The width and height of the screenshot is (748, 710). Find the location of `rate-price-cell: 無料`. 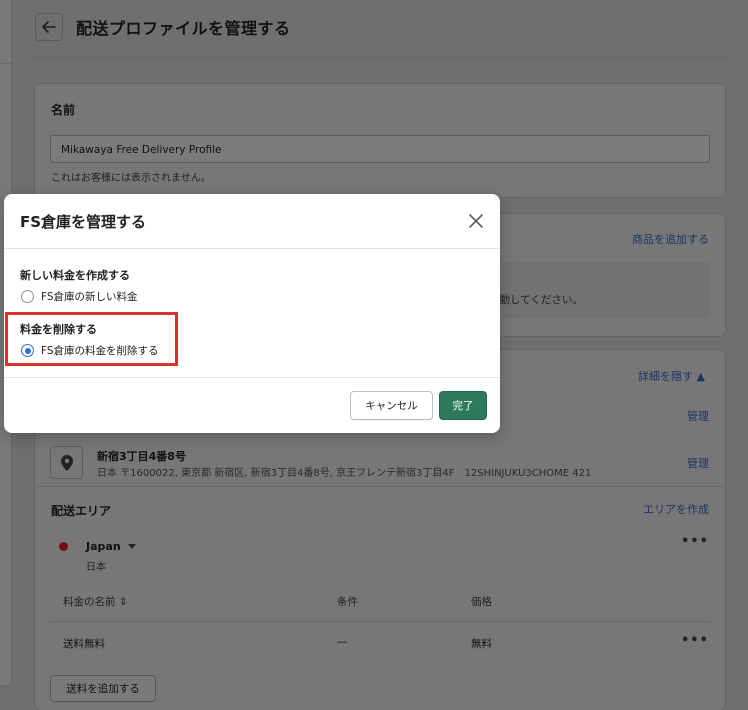

rate-price-cell: 無料 is located at coordinates (481, 644).